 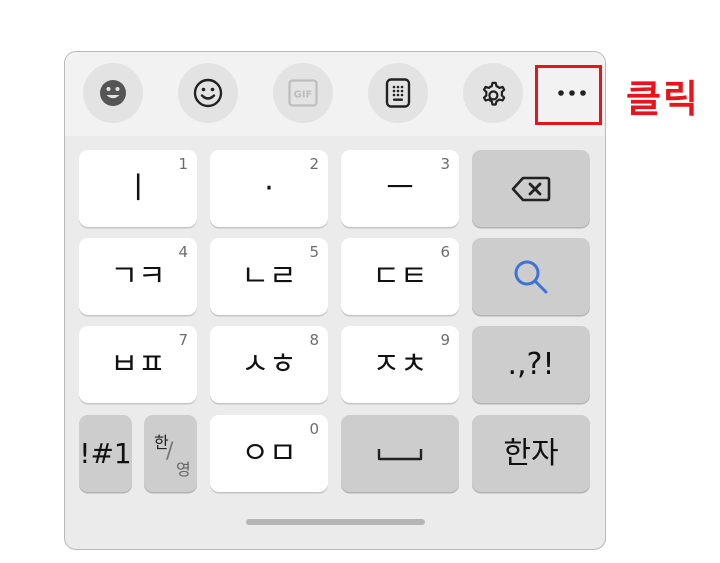 I want to click on key-nieun: 5 ㄴㄹ, so click(x=269, y=276).